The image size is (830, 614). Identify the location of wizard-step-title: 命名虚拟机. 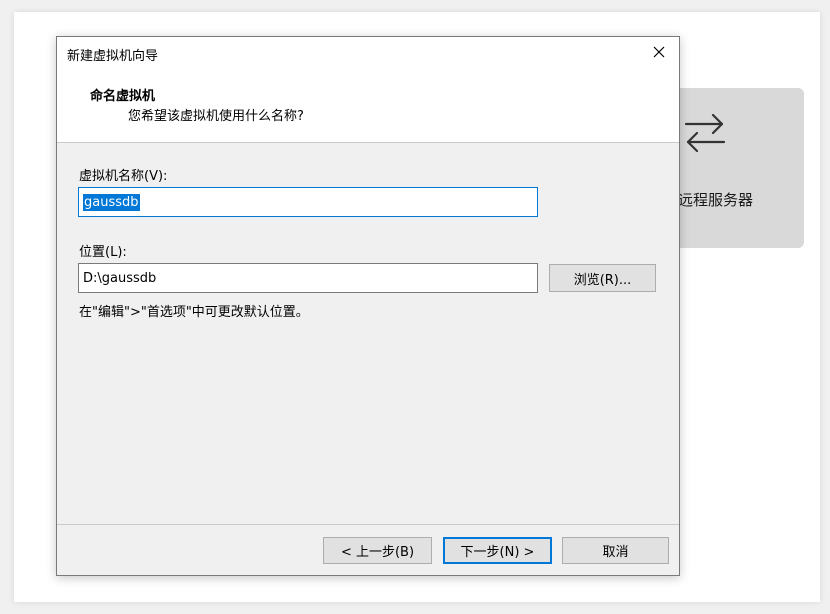
(123, 96).